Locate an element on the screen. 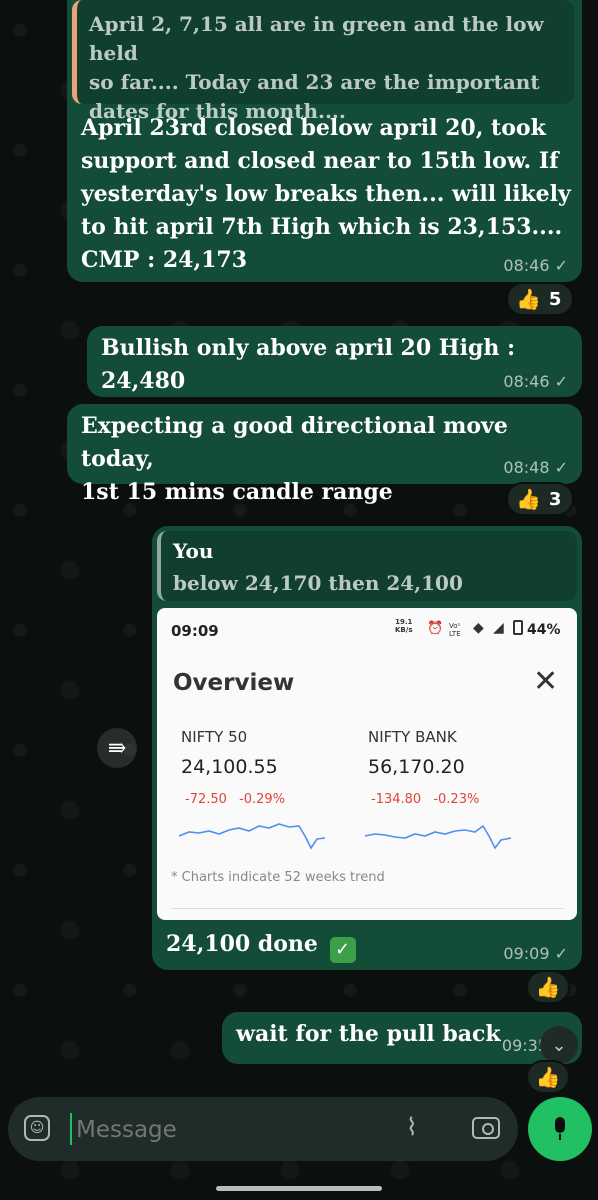  reaction-badge-5: 👍 is located at coordinates (548, 1077).